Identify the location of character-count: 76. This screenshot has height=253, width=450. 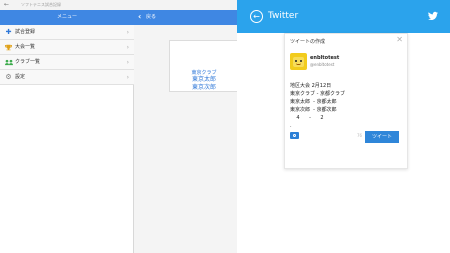
(360, 135).